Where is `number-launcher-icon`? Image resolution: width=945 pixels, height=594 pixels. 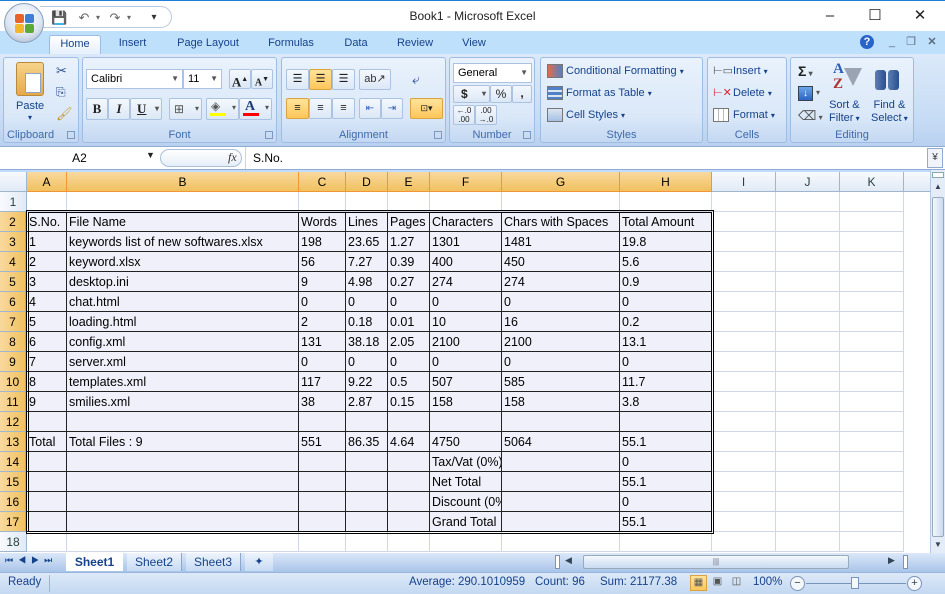 number-launcher-icon is located at coordinates (527, 135).